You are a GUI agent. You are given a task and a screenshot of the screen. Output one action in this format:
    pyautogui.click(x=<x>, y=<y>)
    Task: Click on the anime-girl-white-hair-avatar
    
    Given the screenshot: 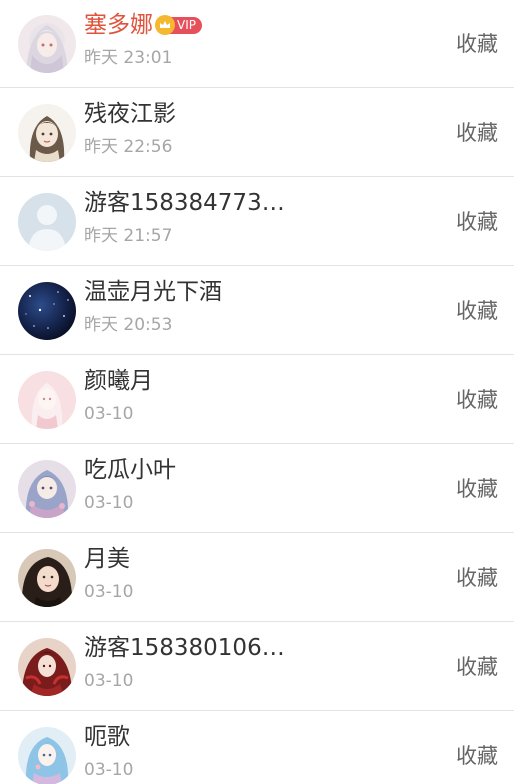 What is the action you would take?
    pyautogui.click(x=47, y=44)
    